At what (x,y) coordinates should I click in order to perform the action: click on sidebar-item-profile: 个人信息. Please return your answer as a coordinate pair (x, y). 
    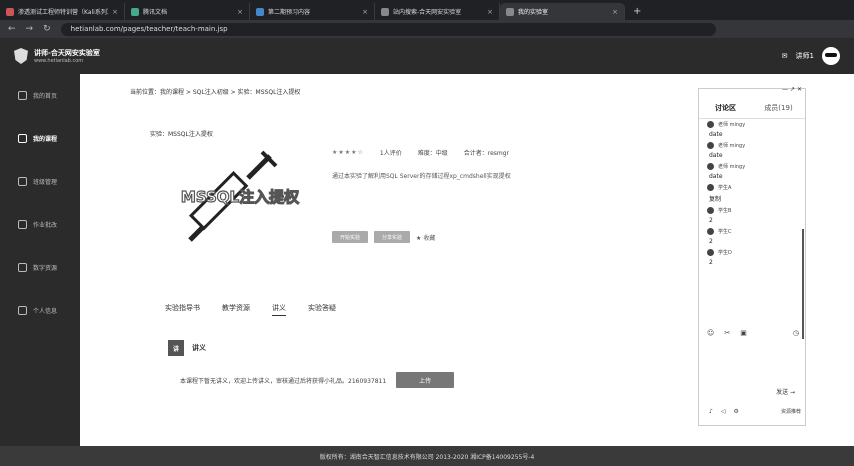
    Looking at the image, I should click on (40, 310).